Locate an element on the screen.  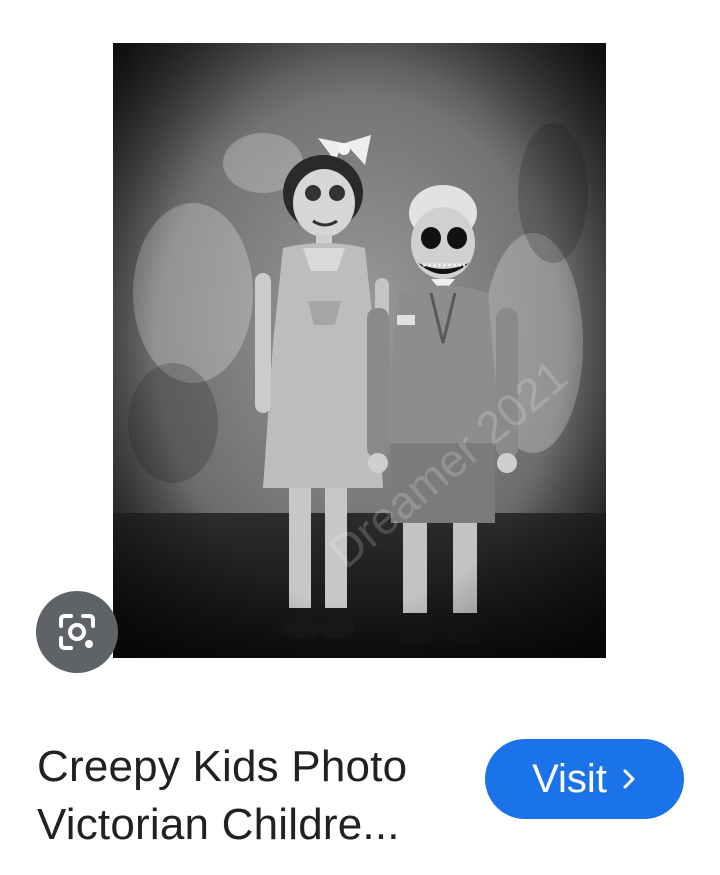
result-title-line-1: Creepy Kids Photo is located at coordinates (222, 766).